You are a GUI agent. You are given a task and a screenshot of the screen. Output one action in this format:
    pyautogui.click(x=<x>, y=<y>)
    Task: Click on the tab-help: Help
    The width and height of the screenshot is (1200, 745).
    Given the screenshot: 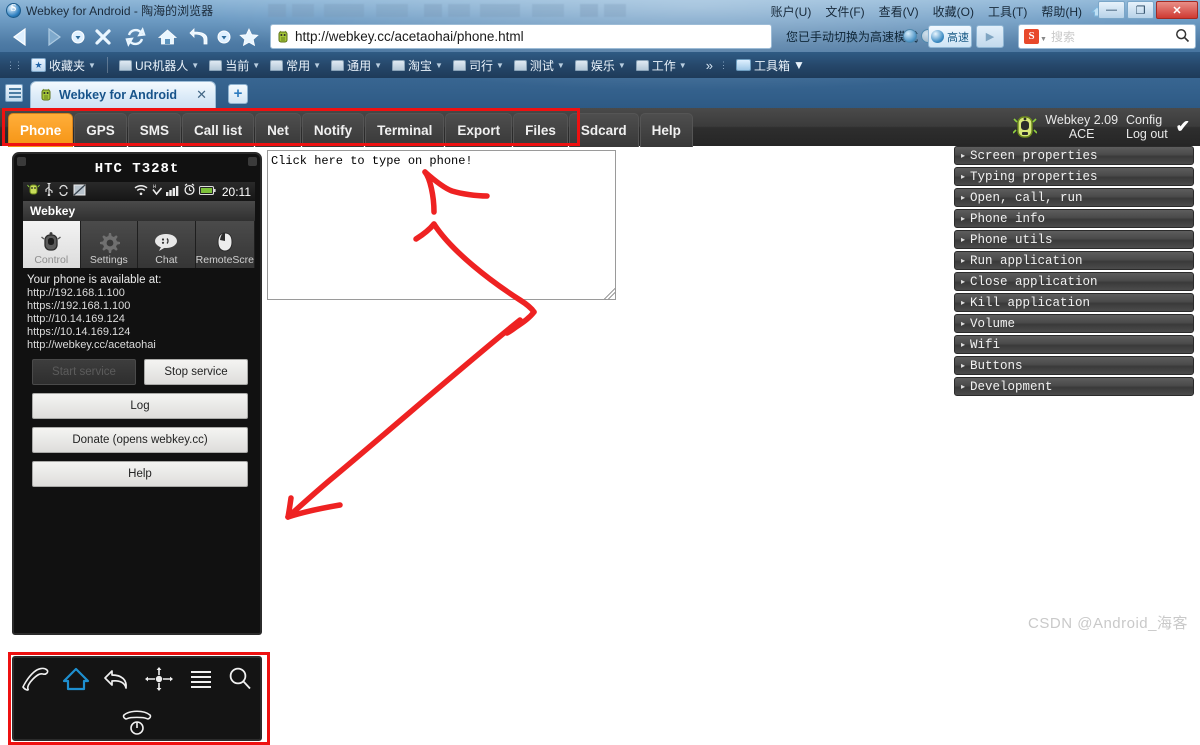 What is the action you would take?
    pyautogui.click(x=666, y=130)
    